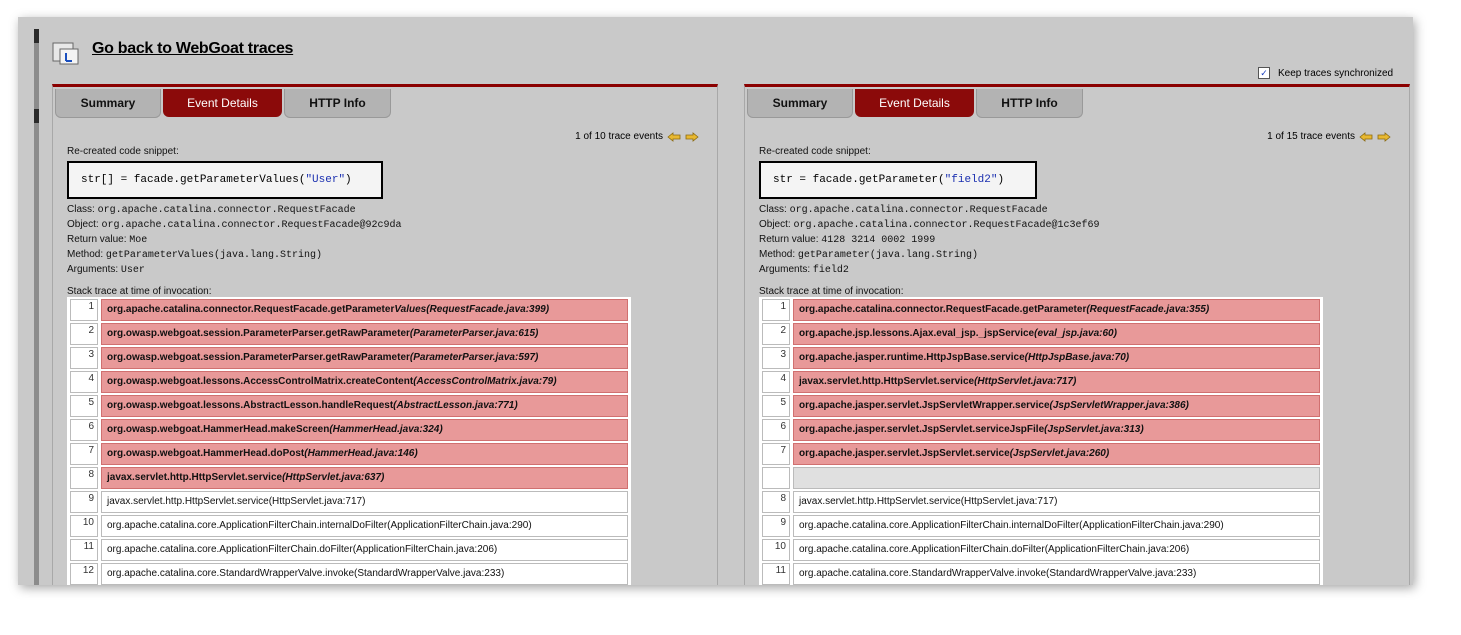  What do you see at coordinates (776, 406) in the screenshot?
I see `frame-number: 5` at bounding box center [776, 406].